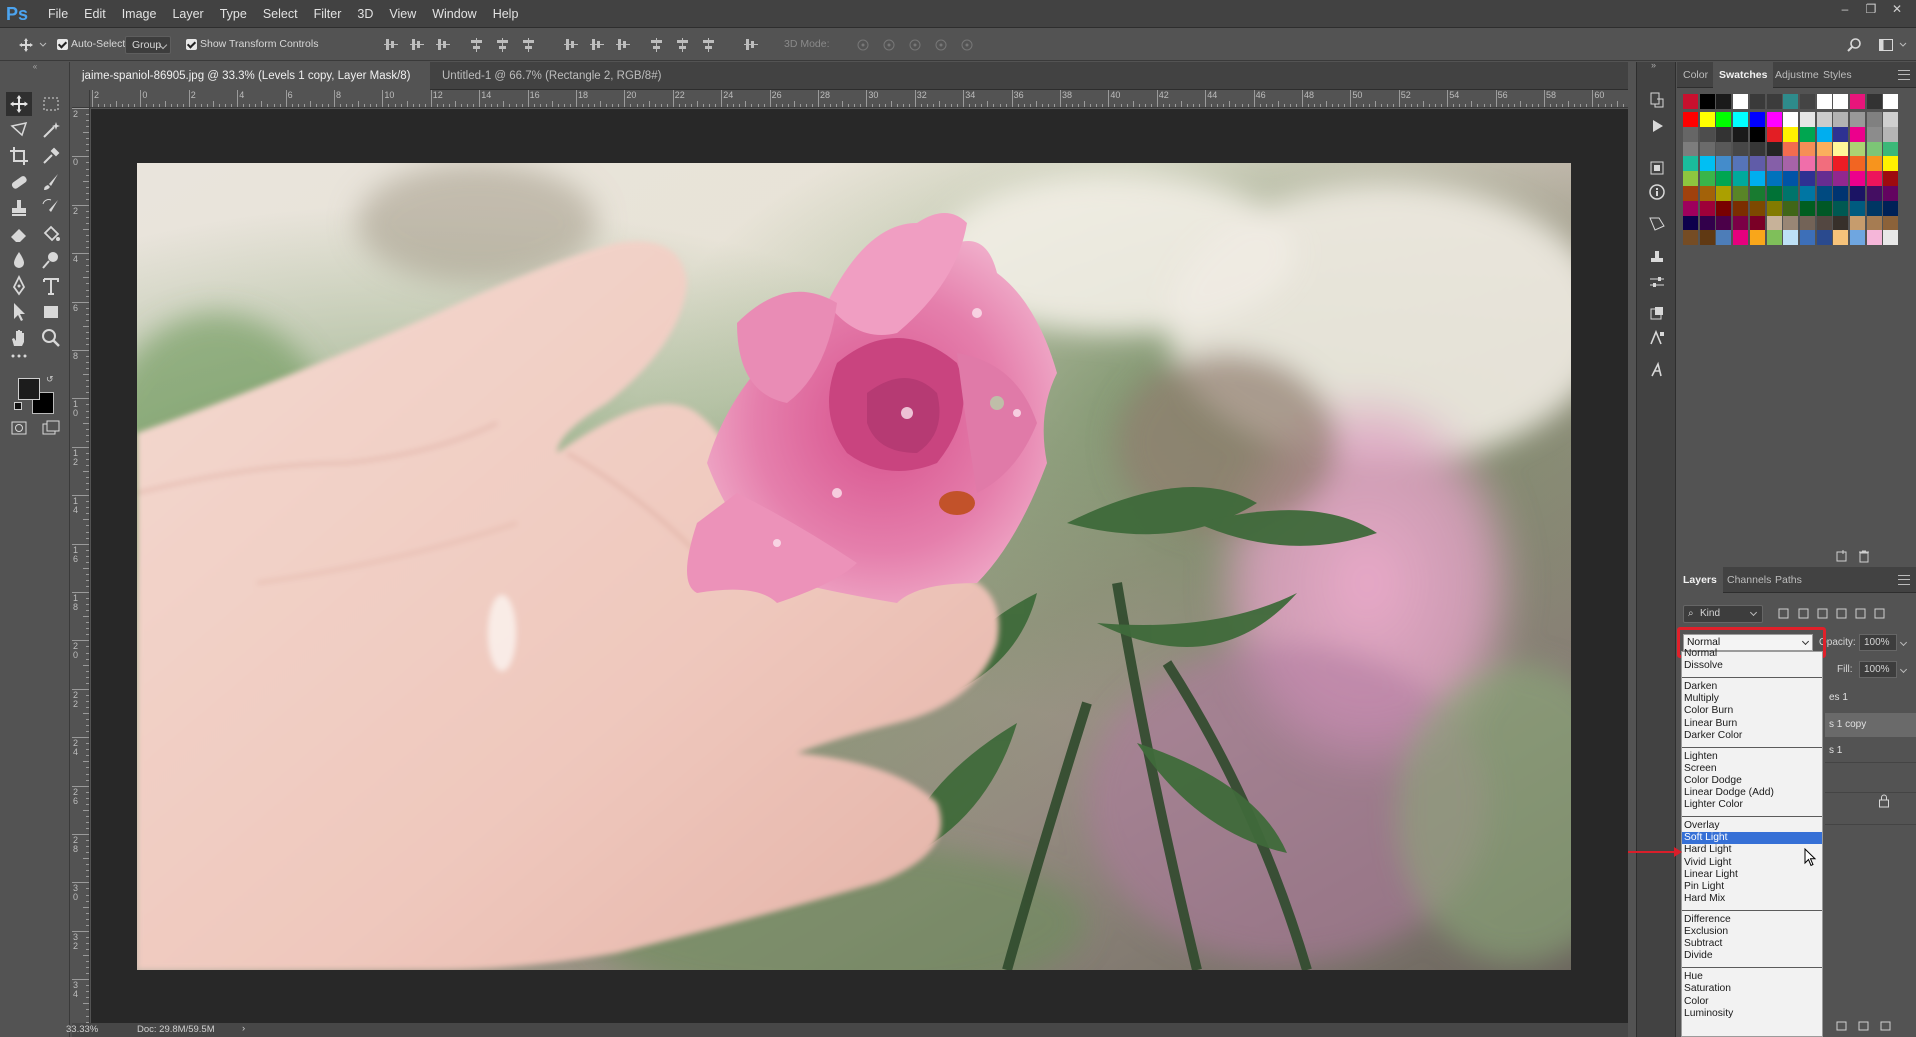  I want to click on type-tool-icon, so click(51, 286).